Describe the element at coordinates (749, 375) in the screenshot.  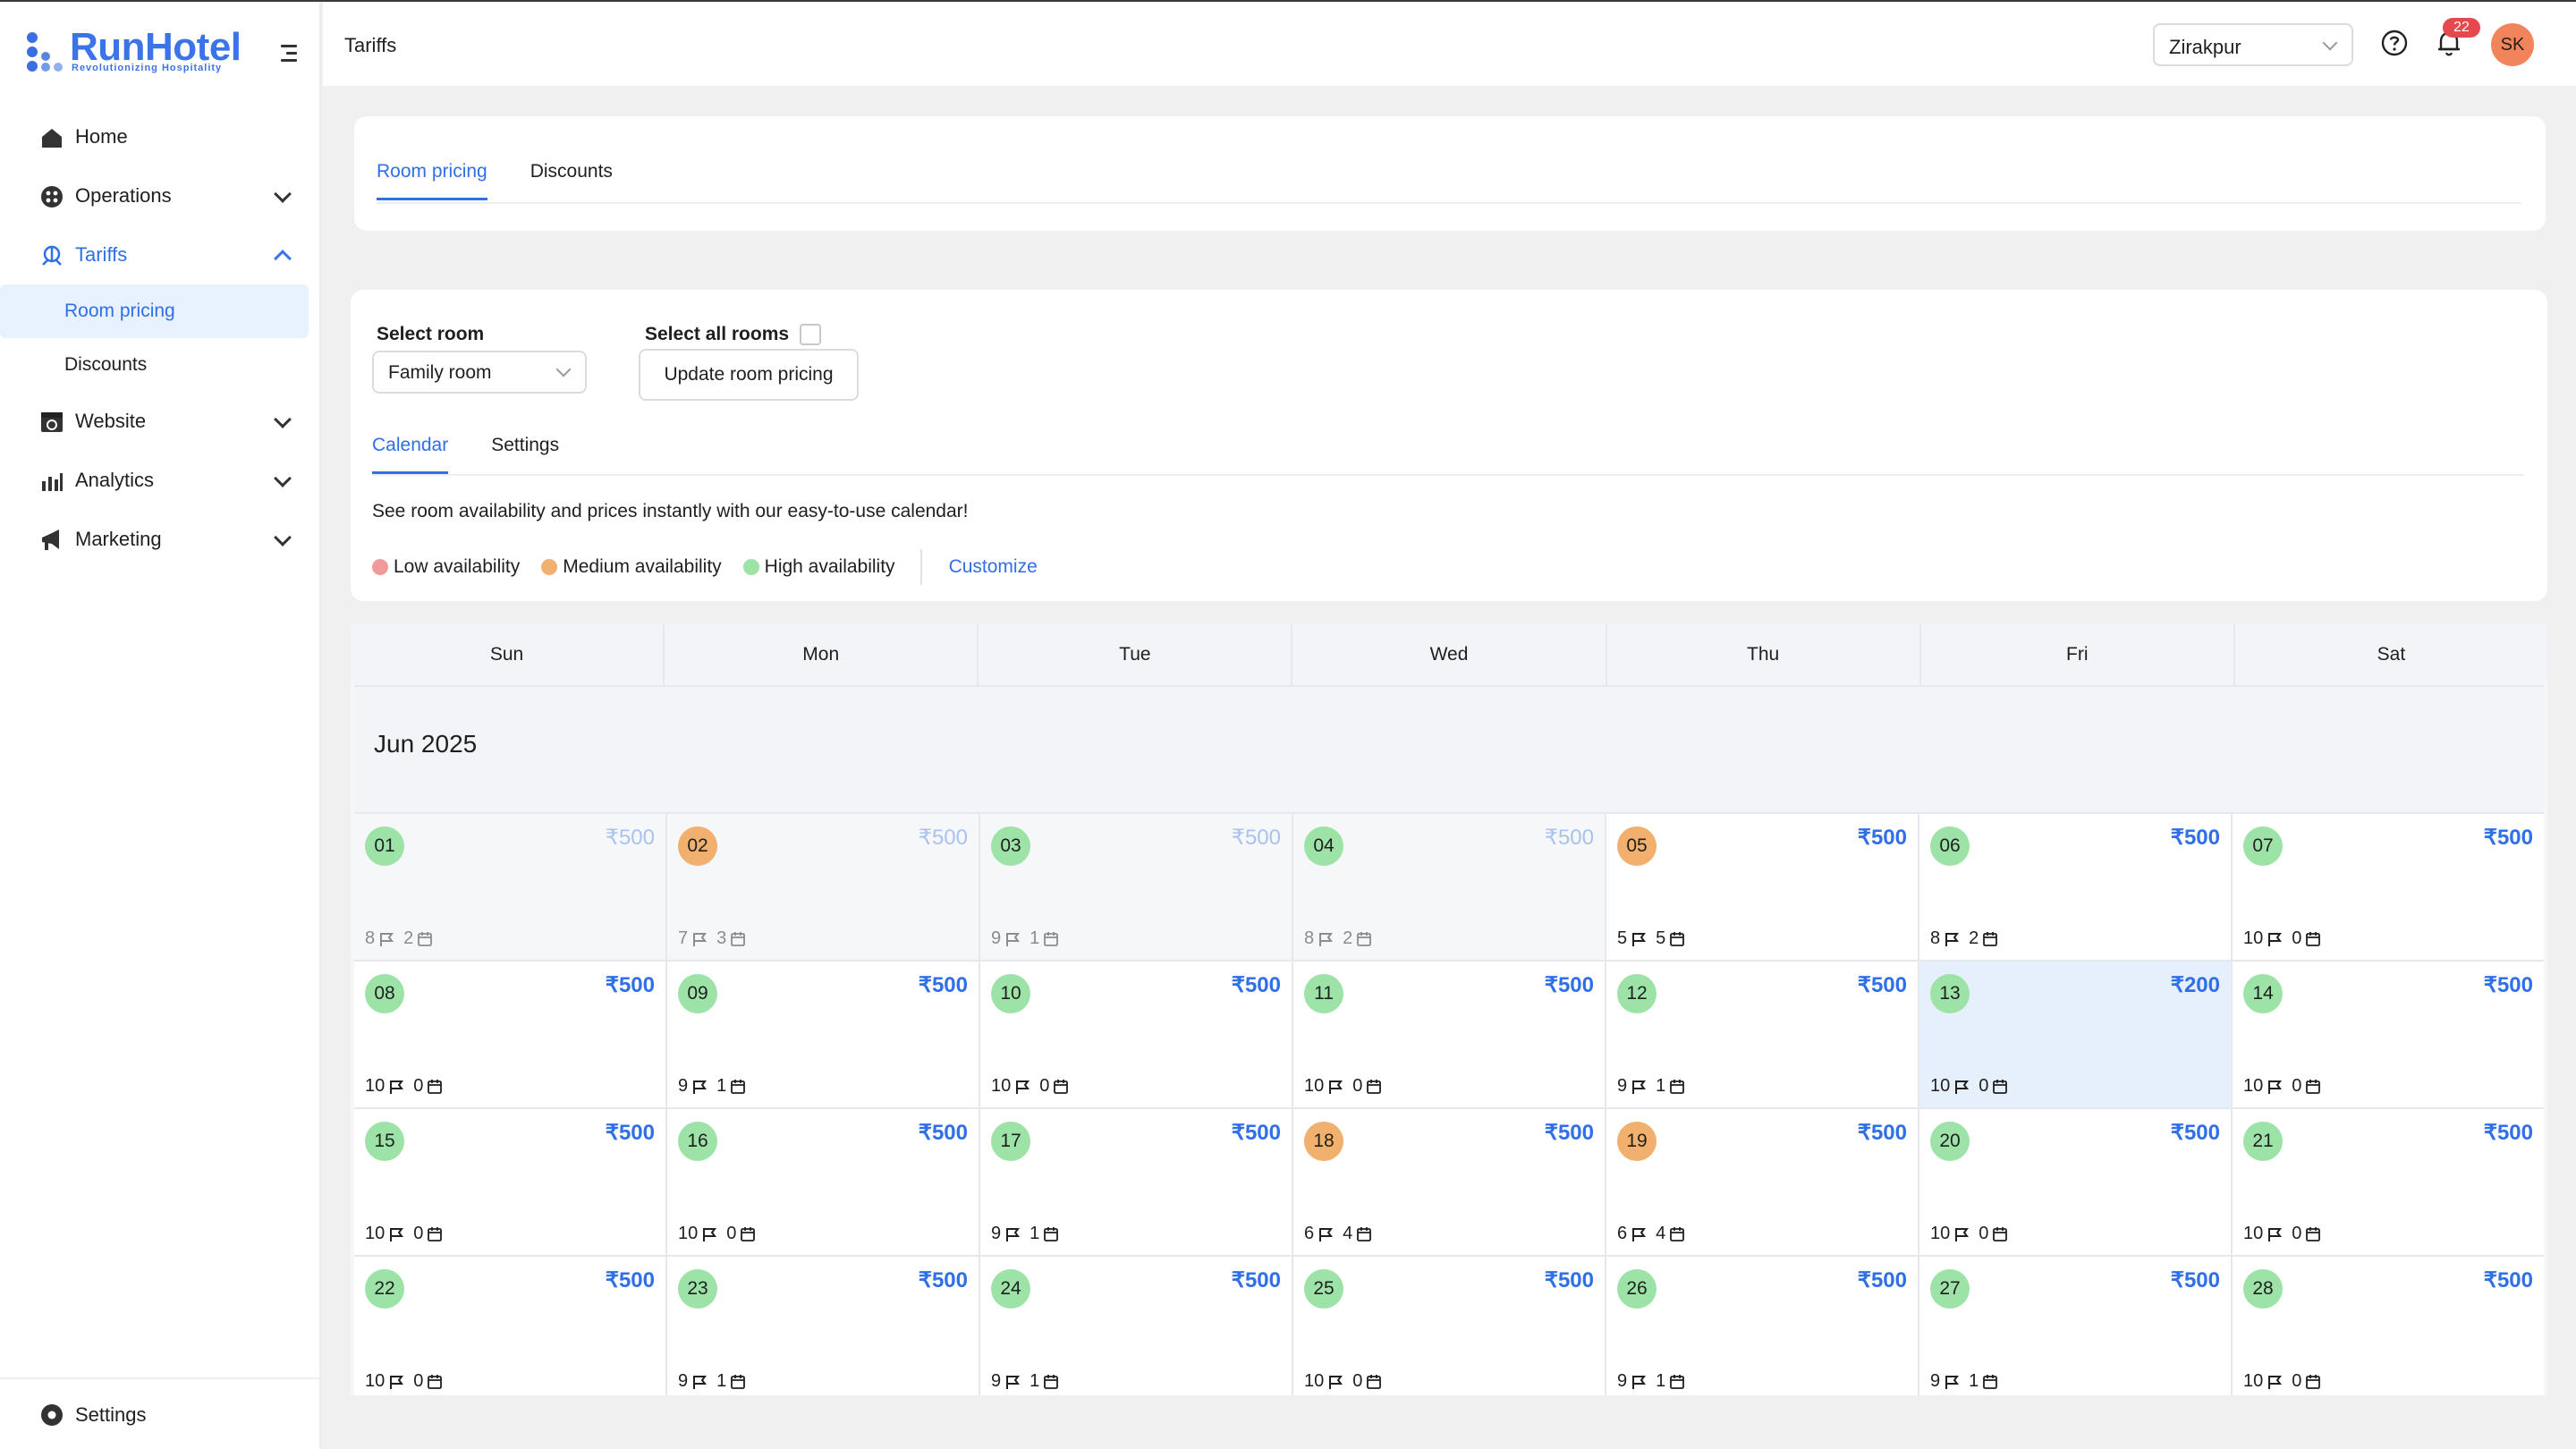
I see `update-room-pricing-button: Update room pricing` at that location.